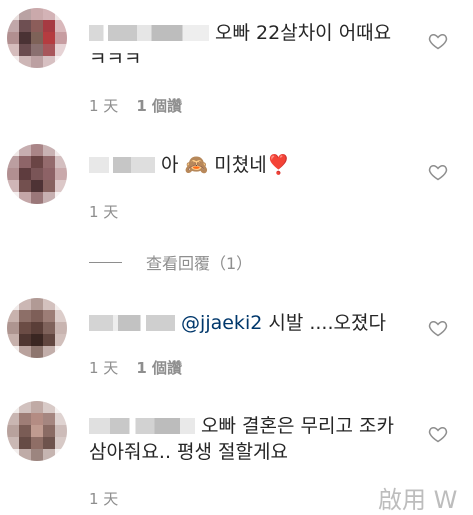  What do you see at coordinates (418, 500) in the screenshot?
I see `activation-watermark: 啟用 W` at bounding box center [418, 500].